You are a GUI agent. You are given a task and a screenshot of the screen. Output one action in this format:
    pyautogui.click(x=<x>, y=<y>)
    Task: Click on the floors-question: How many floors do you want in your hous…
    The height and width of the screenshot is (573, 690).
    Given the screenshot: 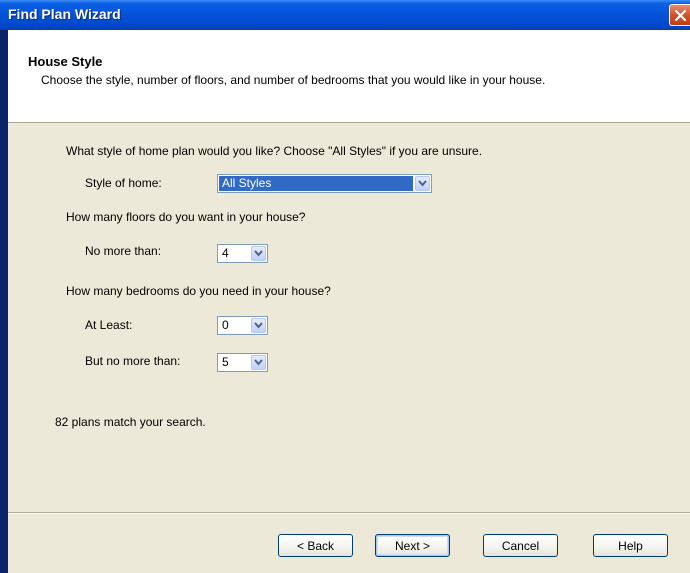 What is the action you would take?
    pyautogui.click(x=186, y=217)
    